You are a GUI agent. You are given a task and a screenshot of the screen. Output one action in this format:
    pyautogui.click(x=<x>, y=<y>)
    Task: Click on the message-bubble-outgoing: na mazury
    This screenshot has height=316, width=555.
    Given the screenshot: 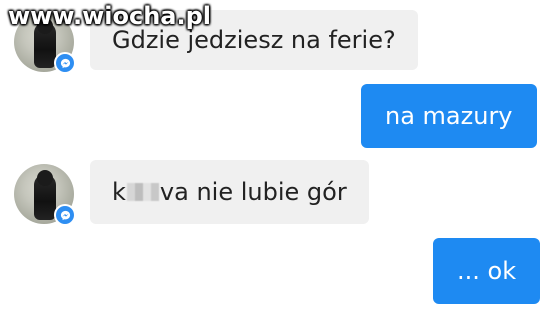 What is the action you would take?
    pyautogui.click(x=449, y=116)
    